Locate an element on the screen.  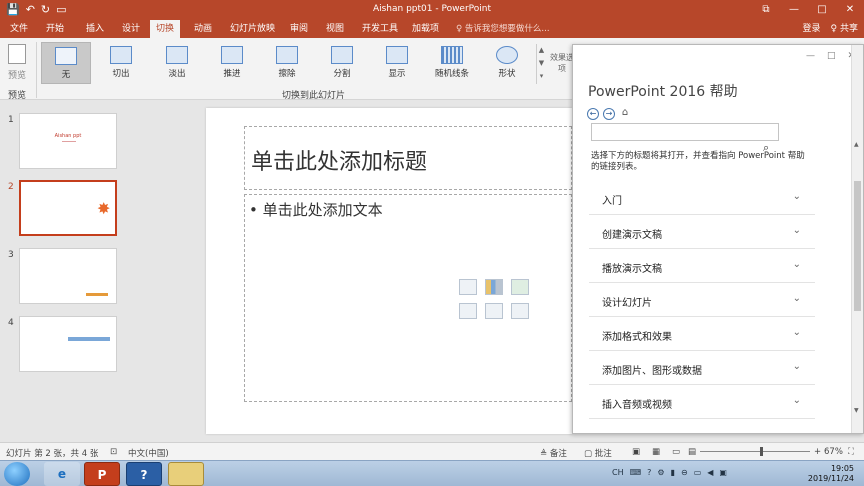
transition-none: 无 is located at coordinates (66, 63).